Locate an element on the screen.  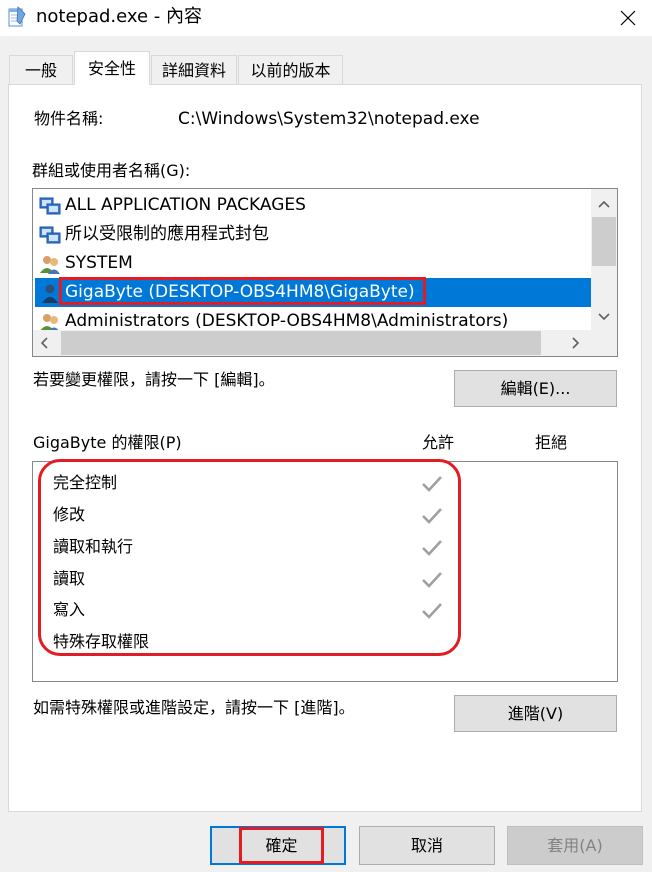
vertical-scrollbar is located at coordinates (604, 259).